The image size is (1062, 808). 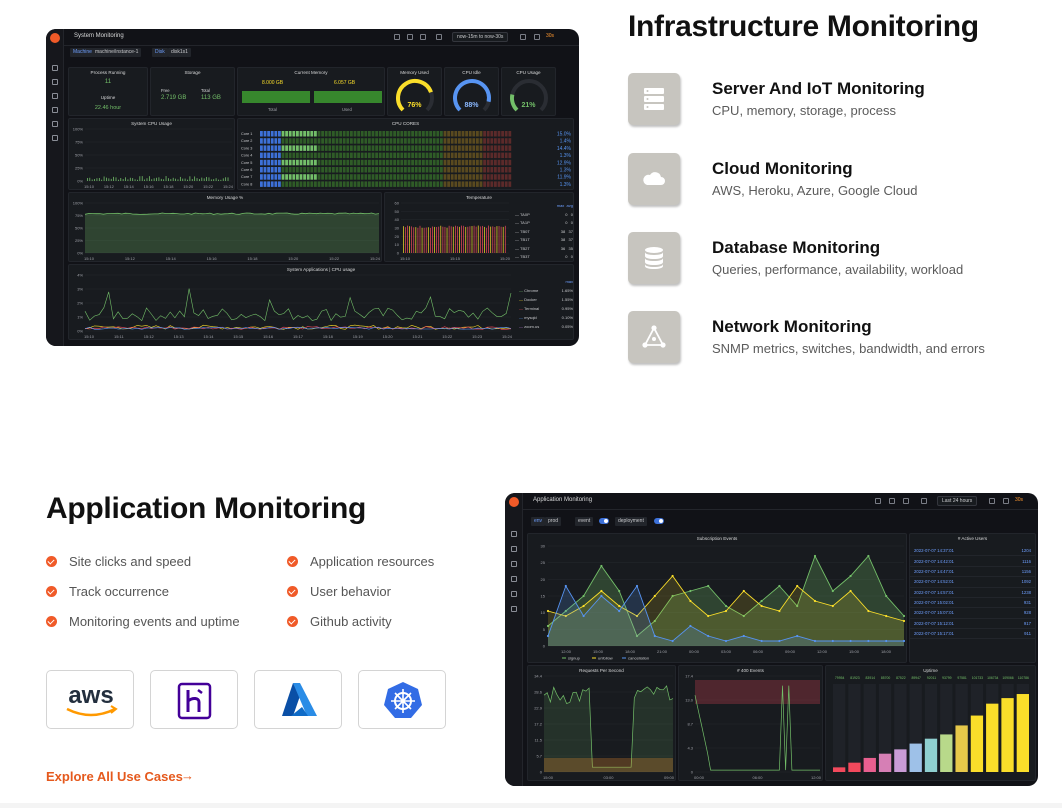 I want to click on refresh-icon, so click(x=1006, y=501).